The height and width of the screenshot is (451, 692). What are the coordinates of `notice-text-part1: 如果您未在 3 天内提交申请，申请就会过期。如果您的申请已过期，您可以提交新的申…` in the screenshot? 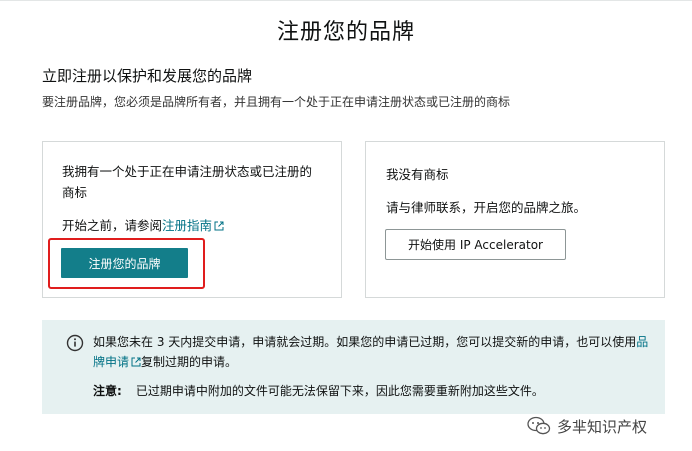 It's located at (365, 342).